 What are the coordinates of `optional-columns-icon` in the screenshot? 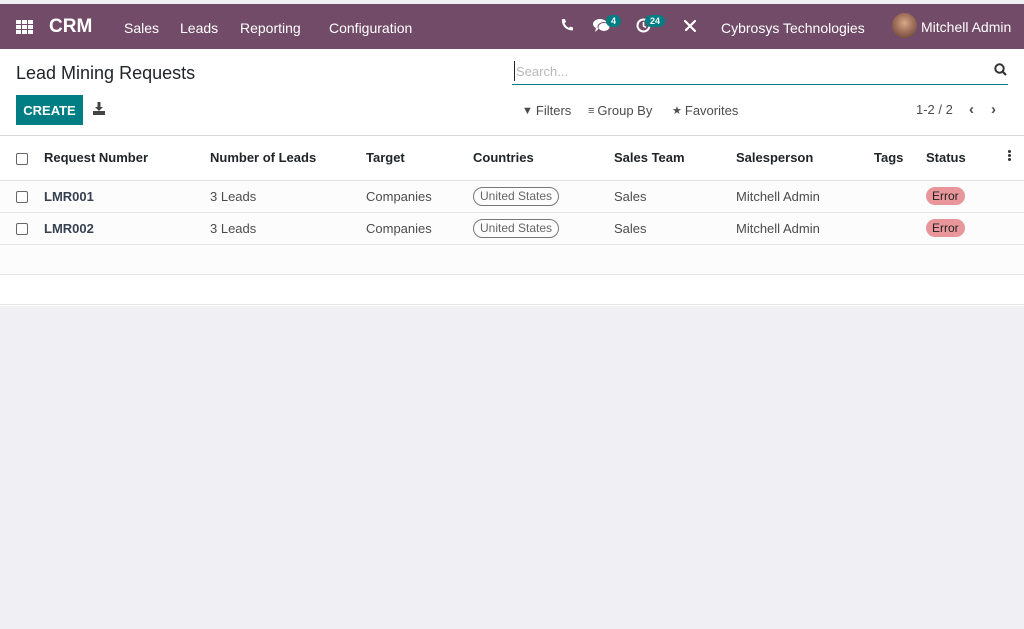 It's located at (1009, 156).